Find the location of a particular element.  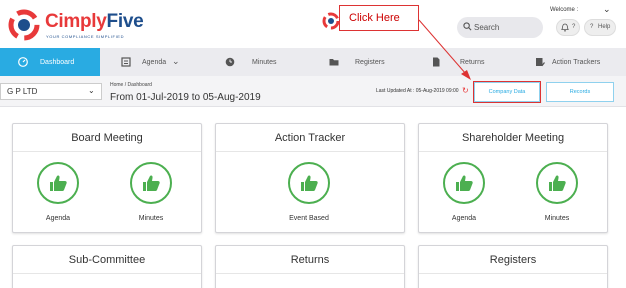

board-agenda-button is located at coordinates (58, 183).